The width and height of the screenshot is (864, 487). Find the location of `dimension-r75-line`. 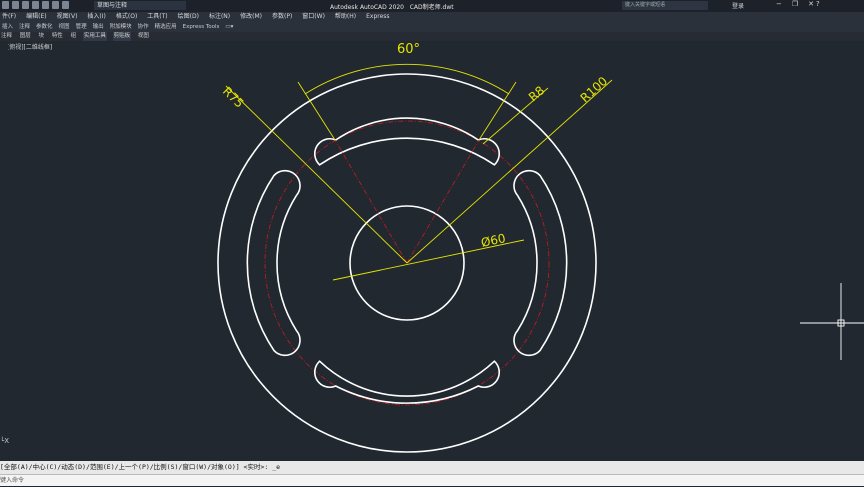

dimension-r75-line is located at coordinates (316, 174).